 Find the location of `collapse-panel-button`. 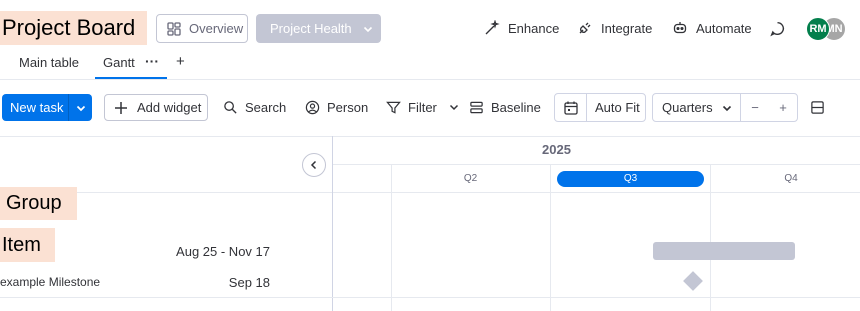

collapse-panel-button is located at coordinates (314, 165).